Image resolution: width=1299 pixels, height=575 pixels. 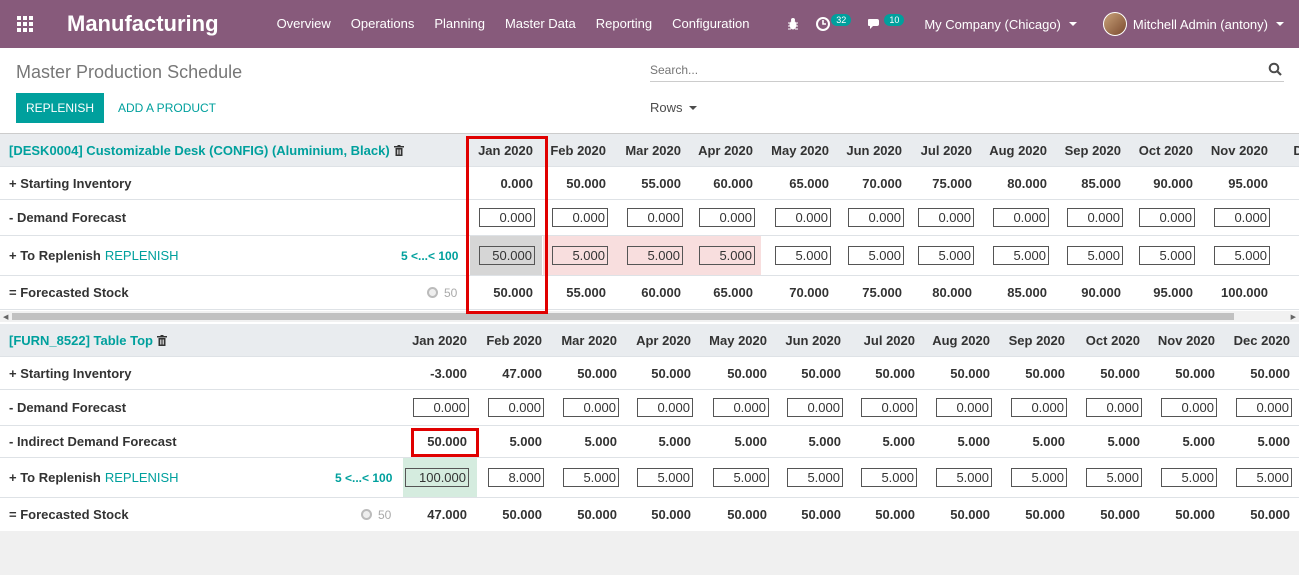 What do you see at coordinates (950, 70) in the screenshot?
I see `search-input` at bounding box center [950, 70].